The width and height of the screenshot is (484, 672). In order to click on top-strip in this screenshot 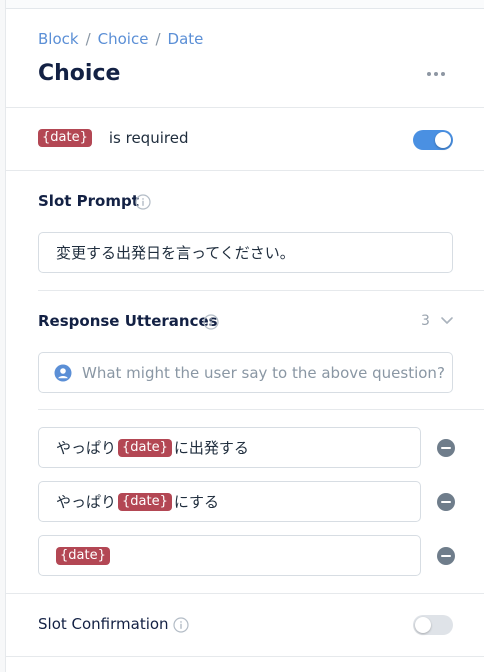, I will do `click(245, 4)`.